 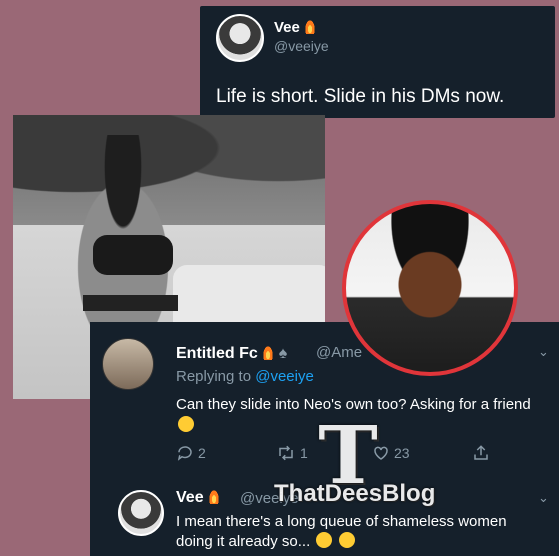 I want to click on tweet-author-handle: @veeiye, so click(x=301, y=46).